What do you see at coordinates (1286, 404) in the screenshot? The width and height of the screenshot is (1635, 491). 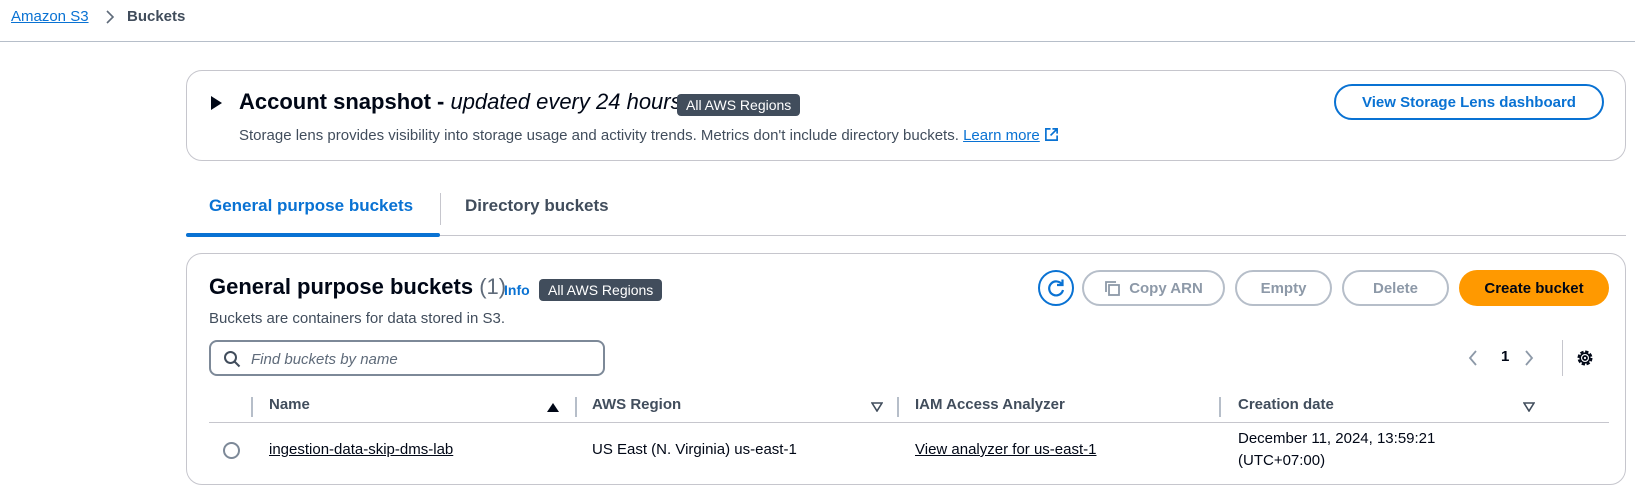 I see `column-header-creation-date: Creation date` at bounding box center [1286, 404].